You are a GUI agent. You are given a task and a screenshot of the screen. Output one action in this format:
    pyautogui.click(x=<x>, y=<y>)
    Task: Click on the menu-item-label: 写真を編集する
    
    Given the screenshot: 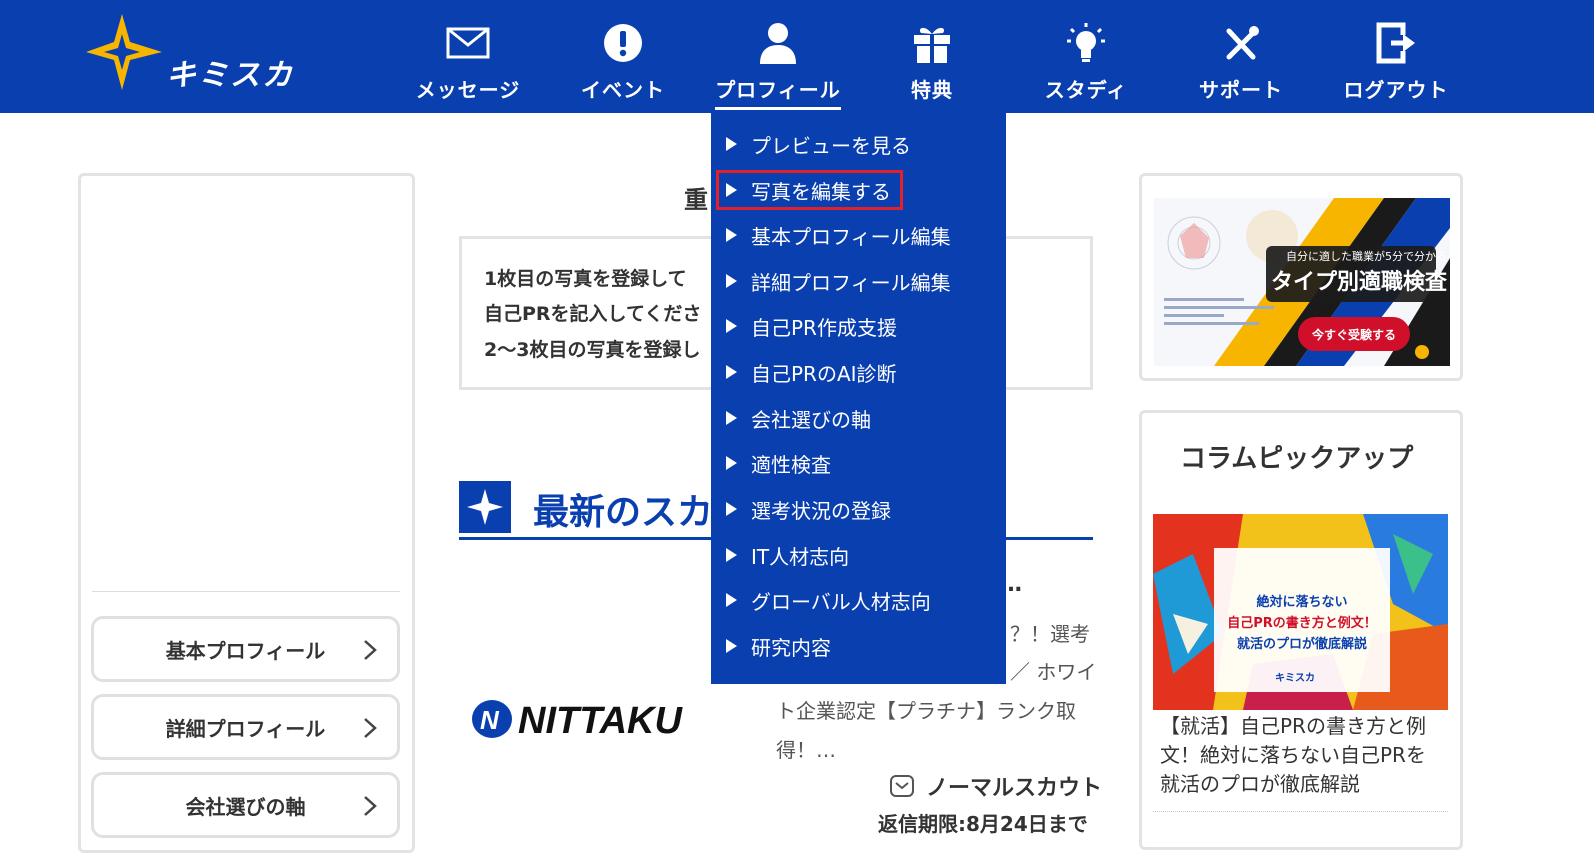 What is the action you would take?
    pyautogui.click(x=821, y=191)
    